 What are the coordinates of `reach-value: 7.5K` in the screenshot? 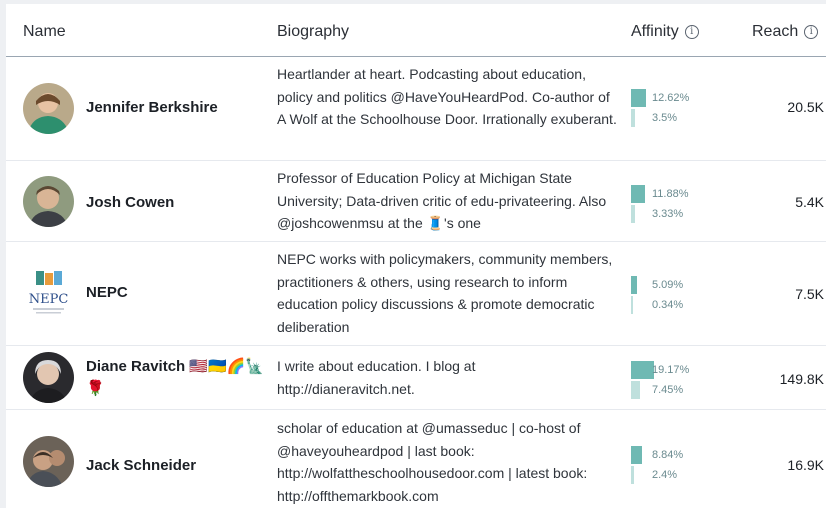 It's located at (809, 294).